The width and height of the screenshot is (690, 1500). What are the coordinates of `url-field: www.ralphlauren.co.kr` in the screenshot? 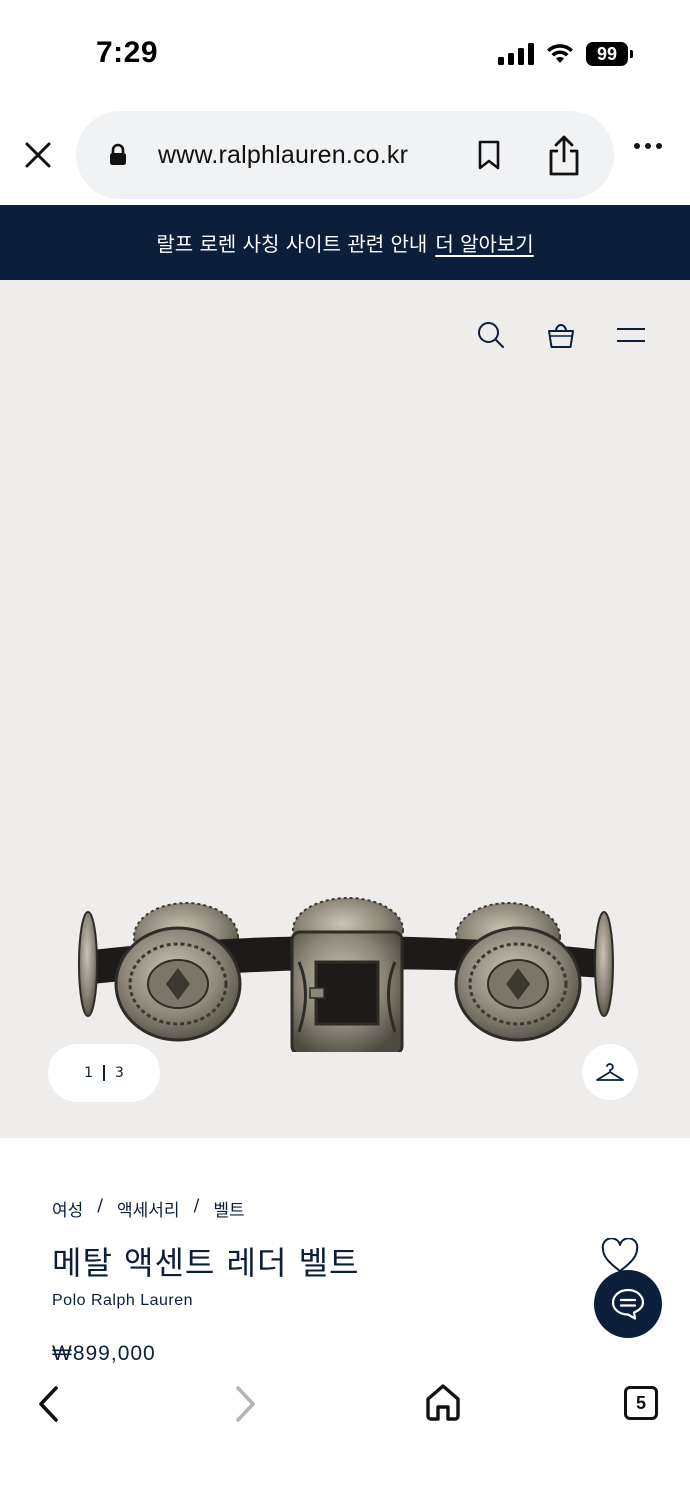 It's located at (345, 155).